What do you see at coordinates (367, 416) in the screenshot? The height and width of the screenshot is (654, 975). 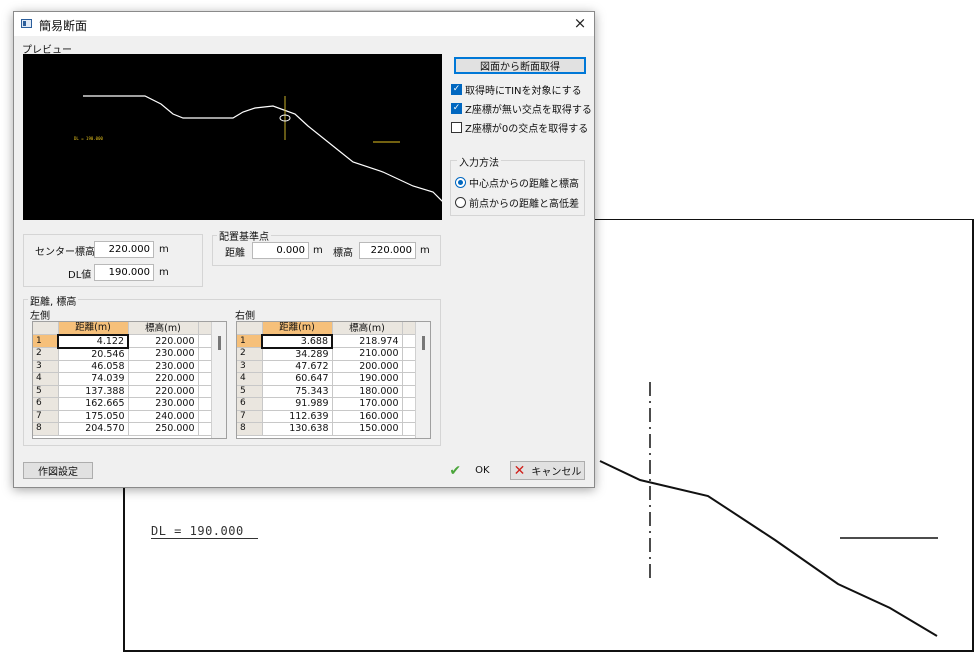 I see `elevation-cell: 160.000` at bounding box center [367, 416].